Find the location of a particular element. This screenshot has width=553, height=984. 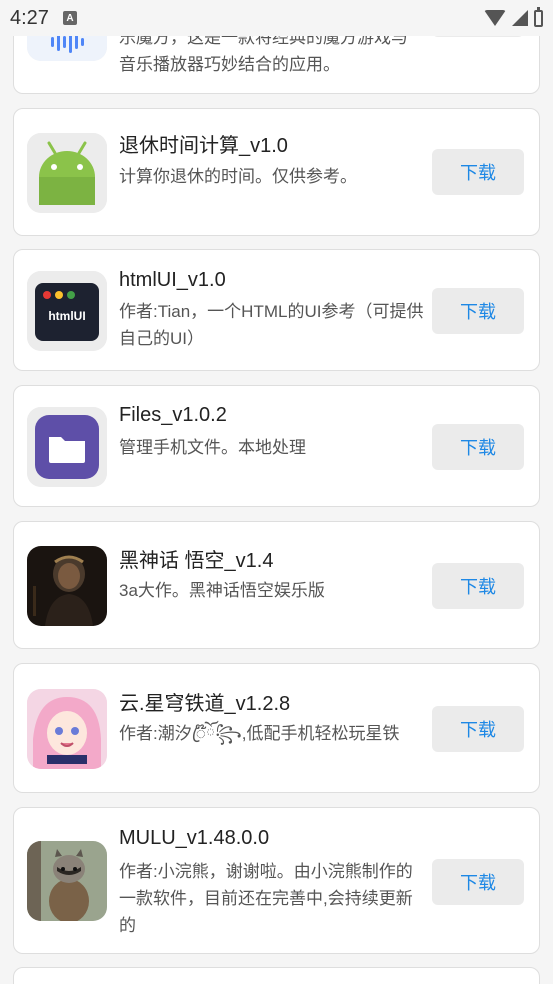

anime-girl-icon is located at coordinates (67, 729).